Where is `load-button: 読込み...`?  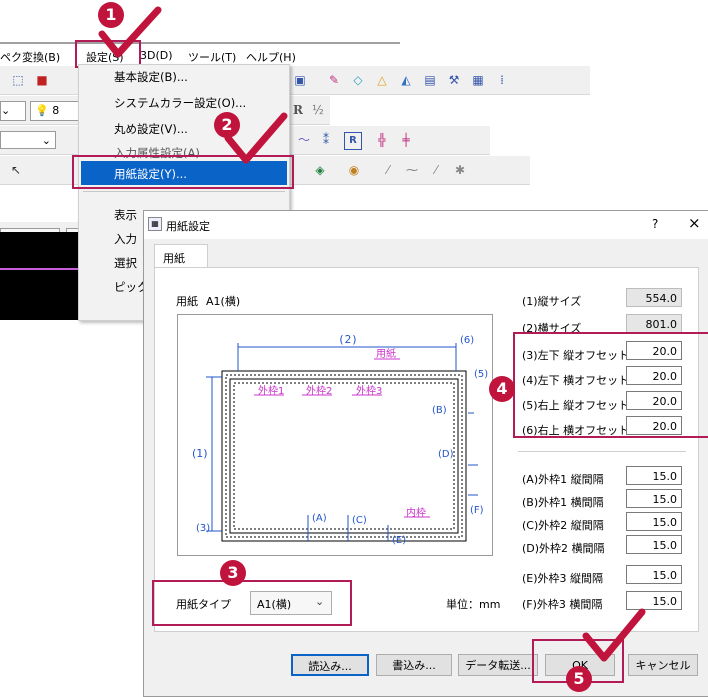
load-button: 読込み... is located at coordinates (330, 665).